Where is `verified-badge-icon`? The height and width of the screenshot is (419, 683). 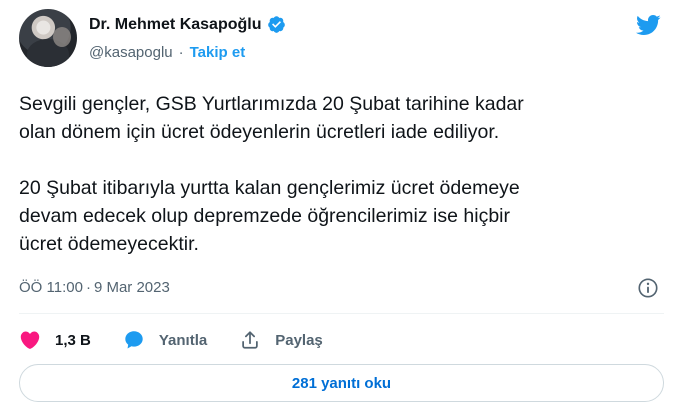
verified-badge-icon is located at coordinates (277, 24).